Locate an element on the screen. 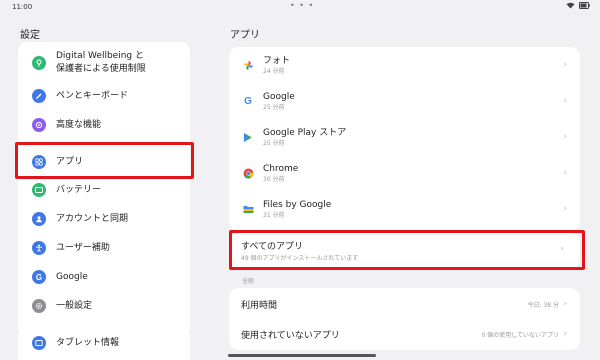  app-row-google: G Google 25 分前 › is located at coordinates (406, 101).